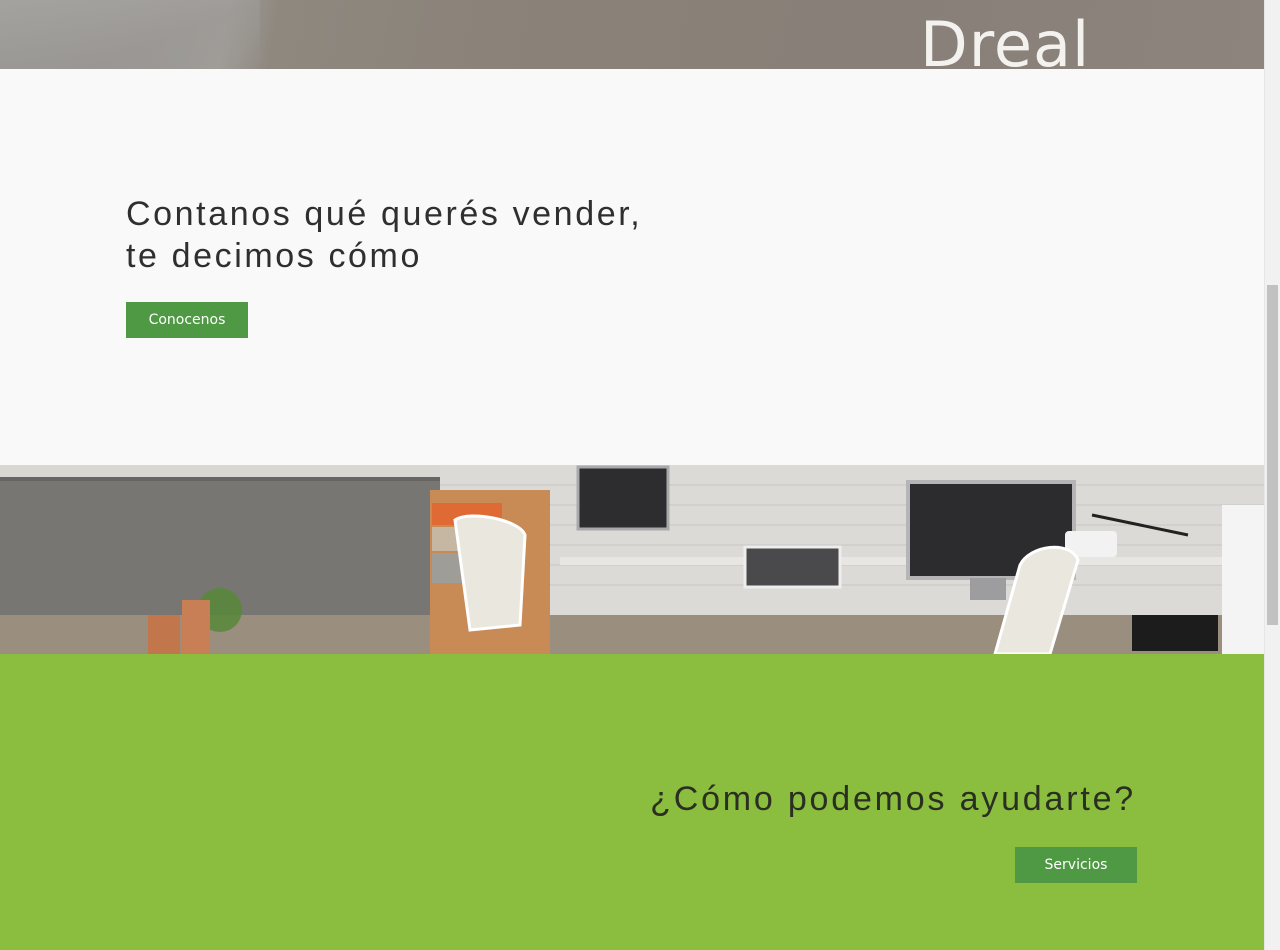  What do you see at coordinates (792, 567) in the screenshot?
I see `printer` at bounding box center [792, 567].